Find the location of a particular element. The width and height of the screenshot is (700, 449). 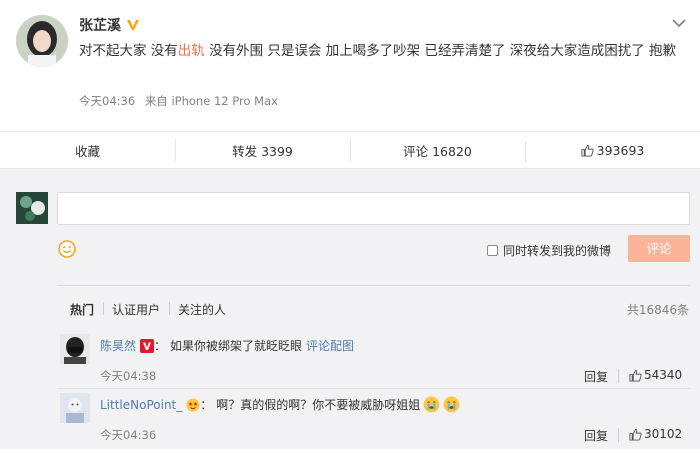

comment-time: 今天04:36 is located at coordinates (128, 435).